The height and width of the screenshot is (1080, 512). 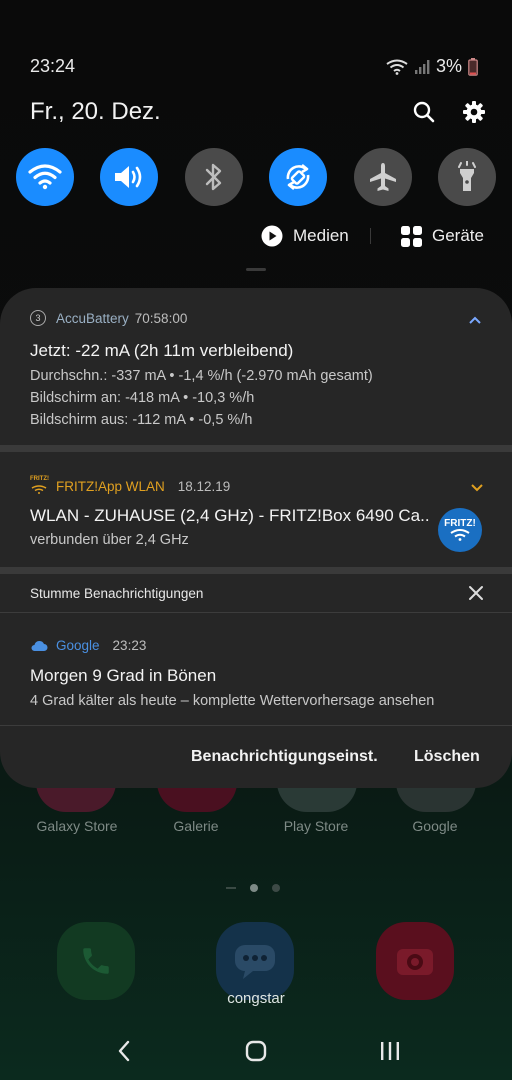 I want to click on media-button: Medien, so click(x=305, y=236).